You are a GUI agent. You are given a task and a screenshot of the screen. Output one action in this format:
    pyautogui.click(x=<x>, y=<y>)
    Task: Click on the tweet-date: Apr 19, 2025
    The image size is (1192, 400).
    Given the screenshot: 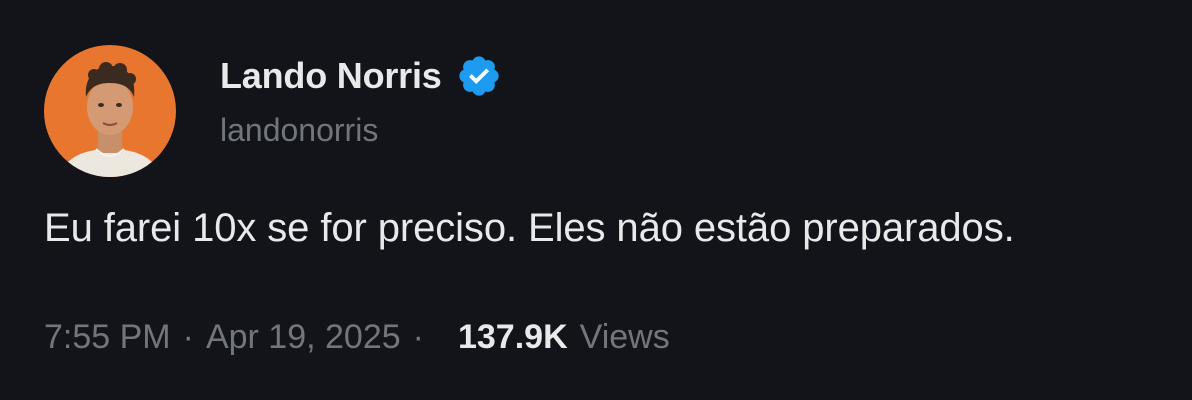 What is the action you would take?
    pyautogui.click(x=303, y=337)
    